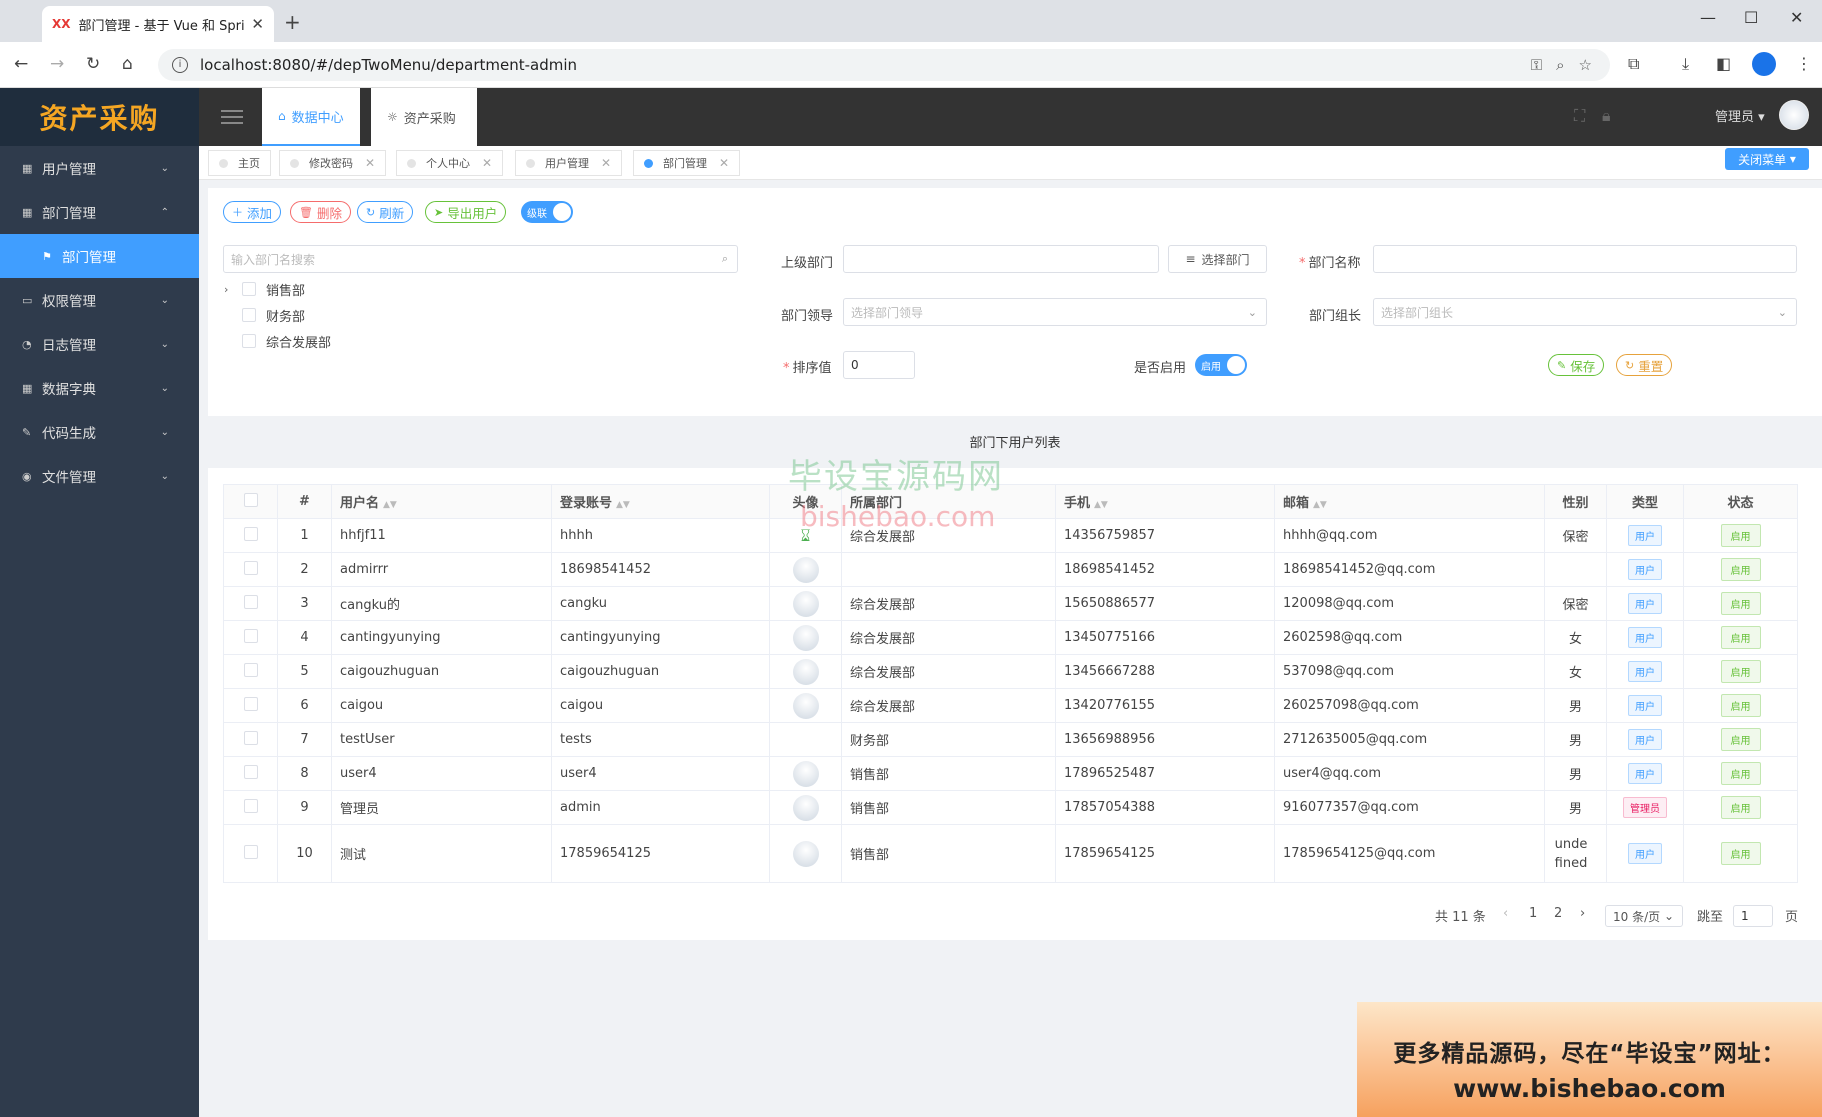 This screenshot has width=1822, height=1117. Describe the element at coordinates (1582, 913) in the screenshot. I see `next-page-icon: ›` at that location.